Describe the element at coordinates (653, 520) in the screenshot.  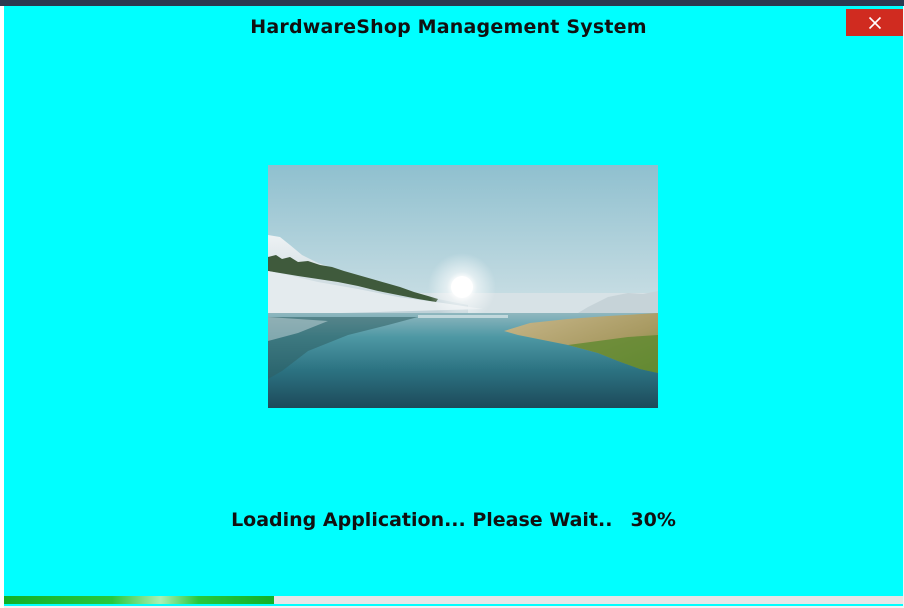
I see `loading-percent: 30%` at that location.